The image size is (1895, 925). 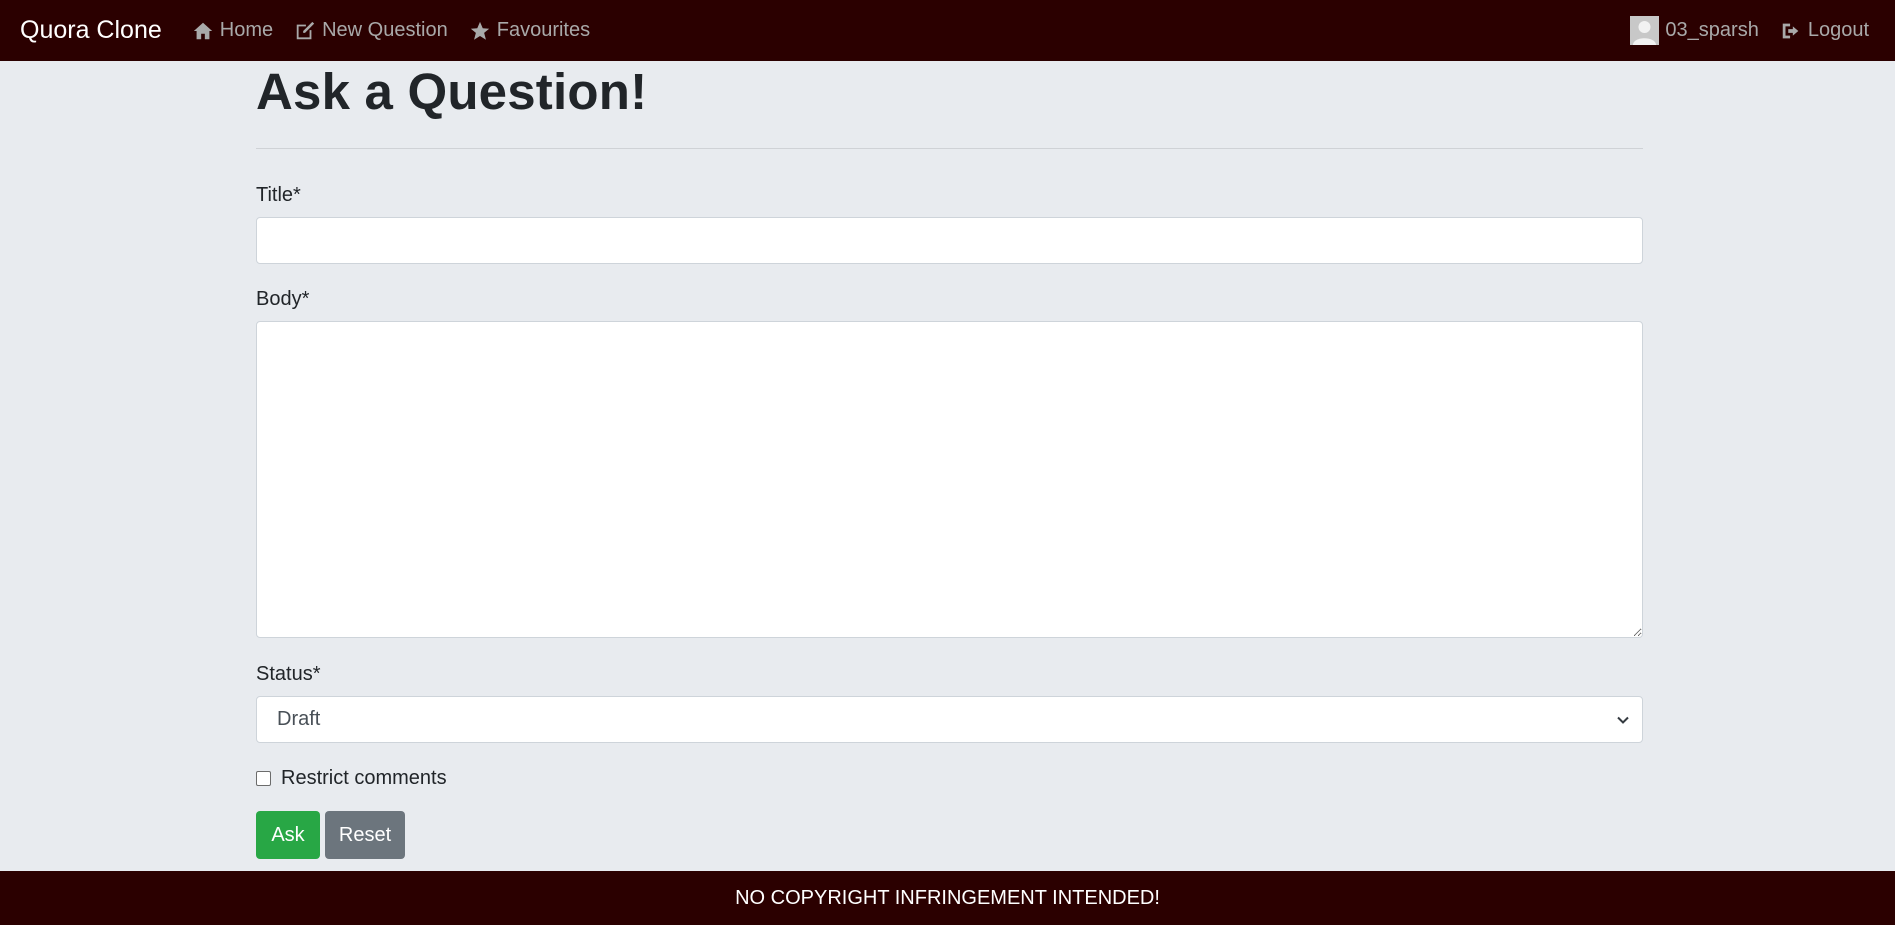 What do you see at coordinates (288, 674) in the screenshot?
I see `status-label: Status*` at bounding box center [288, 674].